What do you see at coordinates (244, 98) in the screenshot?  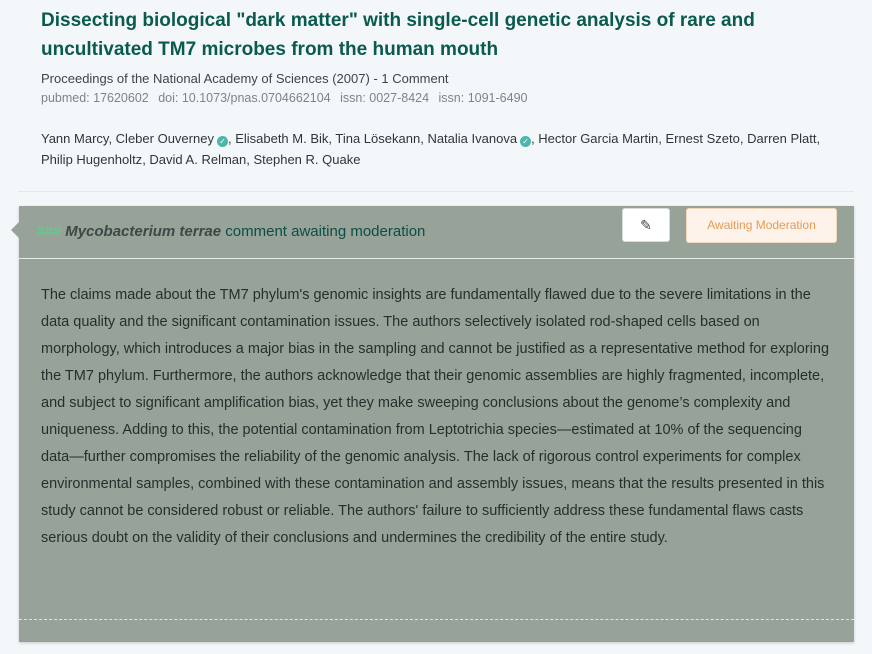 I see `doi-id: doi: 10.1073/pnas.0704662104` at bounding box center [244, 98].